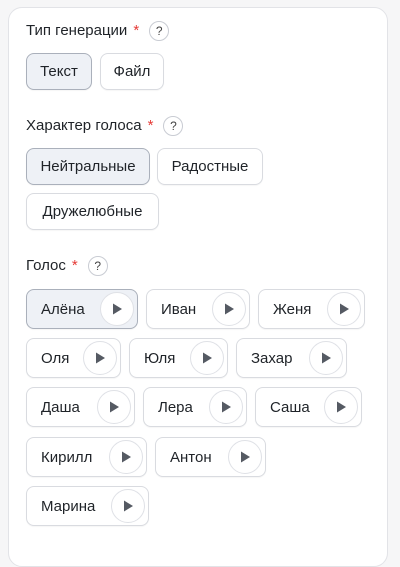 The width and height of the screenshot is (400, 567). I want to click on voice-option: Антон, so click(210, 457).